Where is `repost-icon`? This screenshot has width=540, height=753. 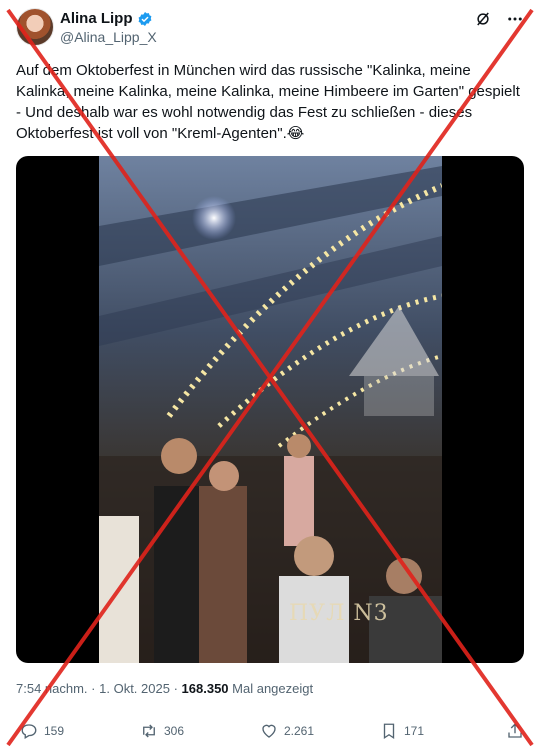
repost-icon is located at coordinates (149, 731).